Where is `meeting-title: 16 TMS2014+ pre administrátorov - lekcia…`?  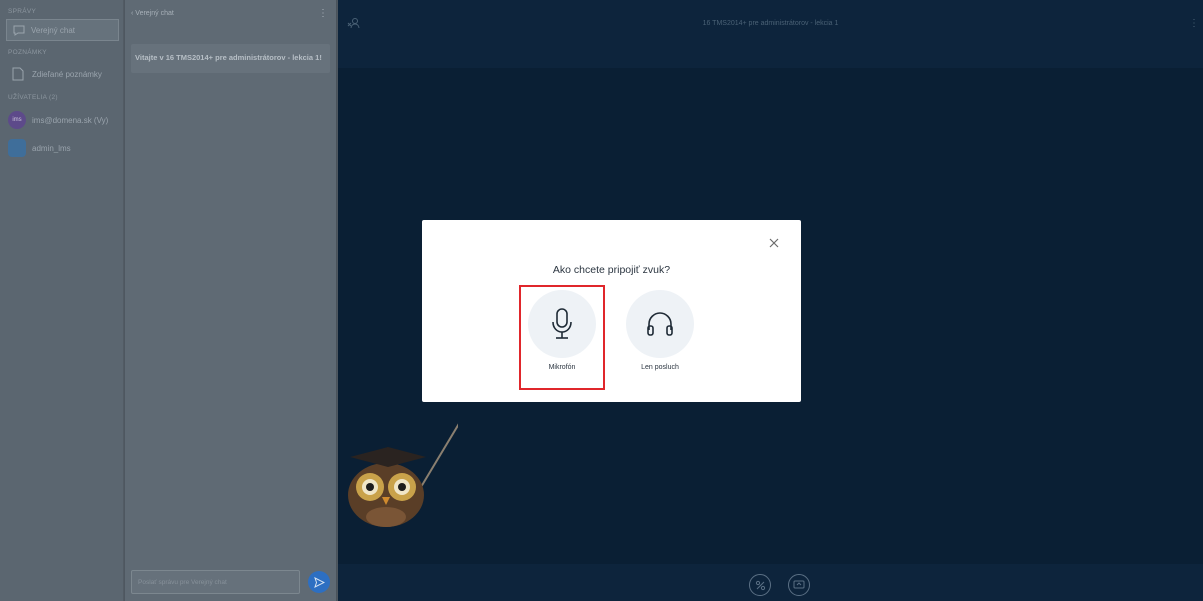 meeting-title: 16 TMS2014+ pre administrátorov - lekcia… is located at coordinates (770, 23).